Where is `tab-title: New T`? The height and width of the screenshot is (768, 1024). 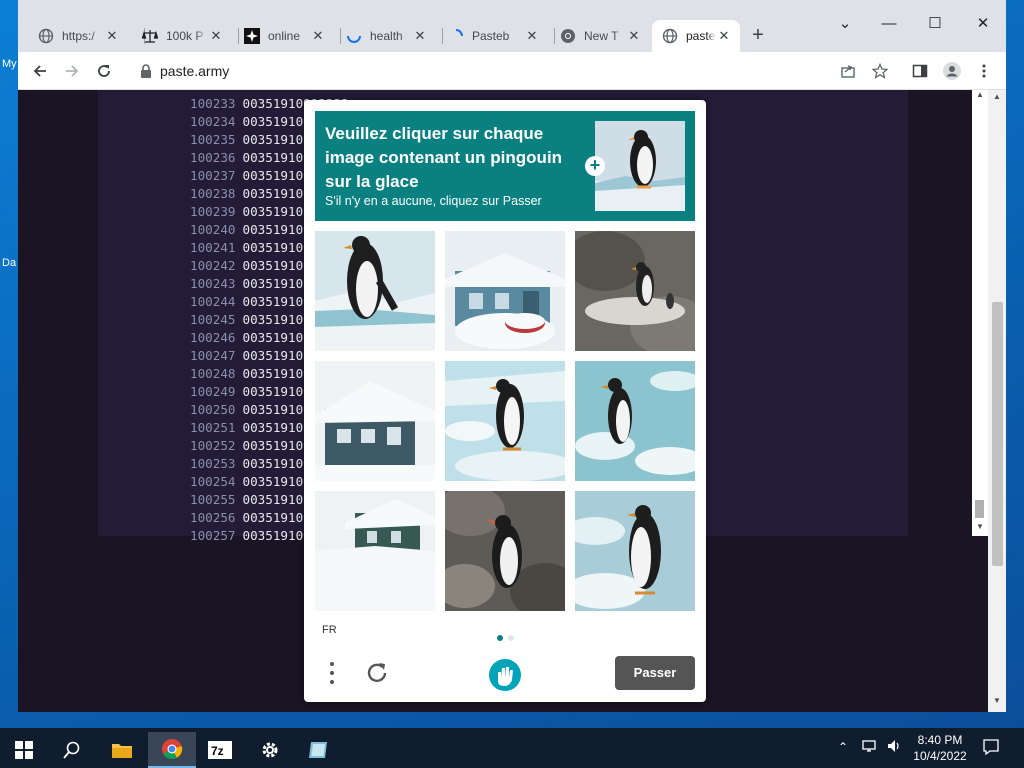
tab-title: New T is located at coordinates (601, 36).